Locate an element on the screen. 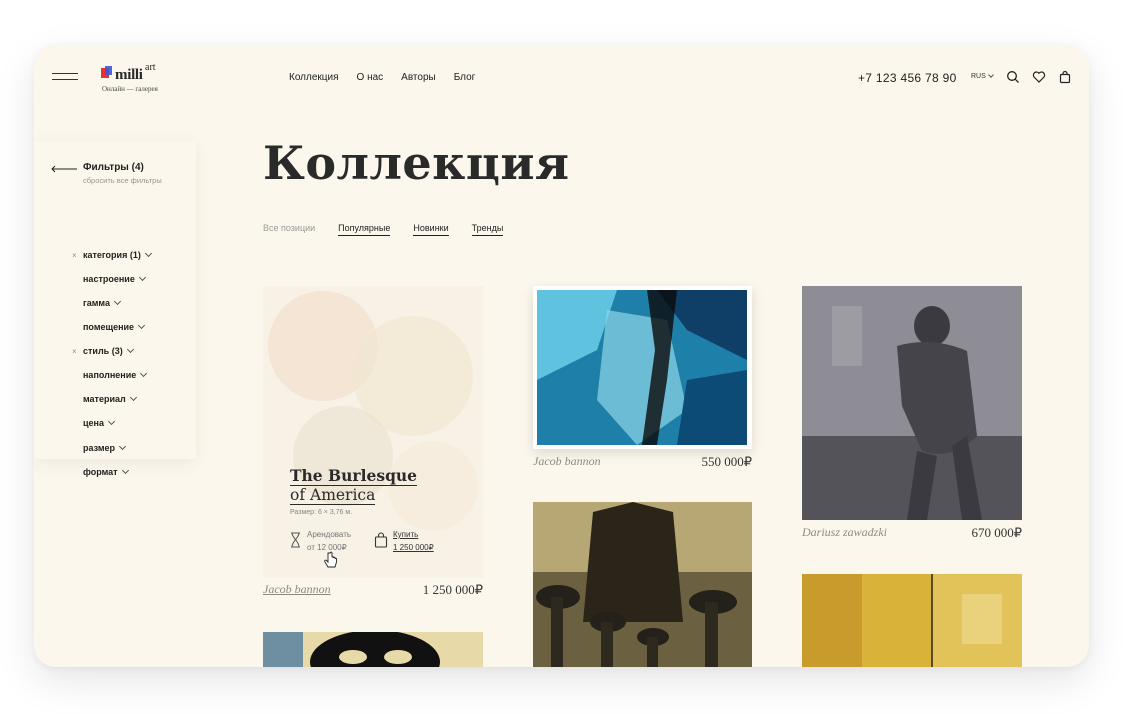  logo-sup: art is located at coordinates (150, 67).